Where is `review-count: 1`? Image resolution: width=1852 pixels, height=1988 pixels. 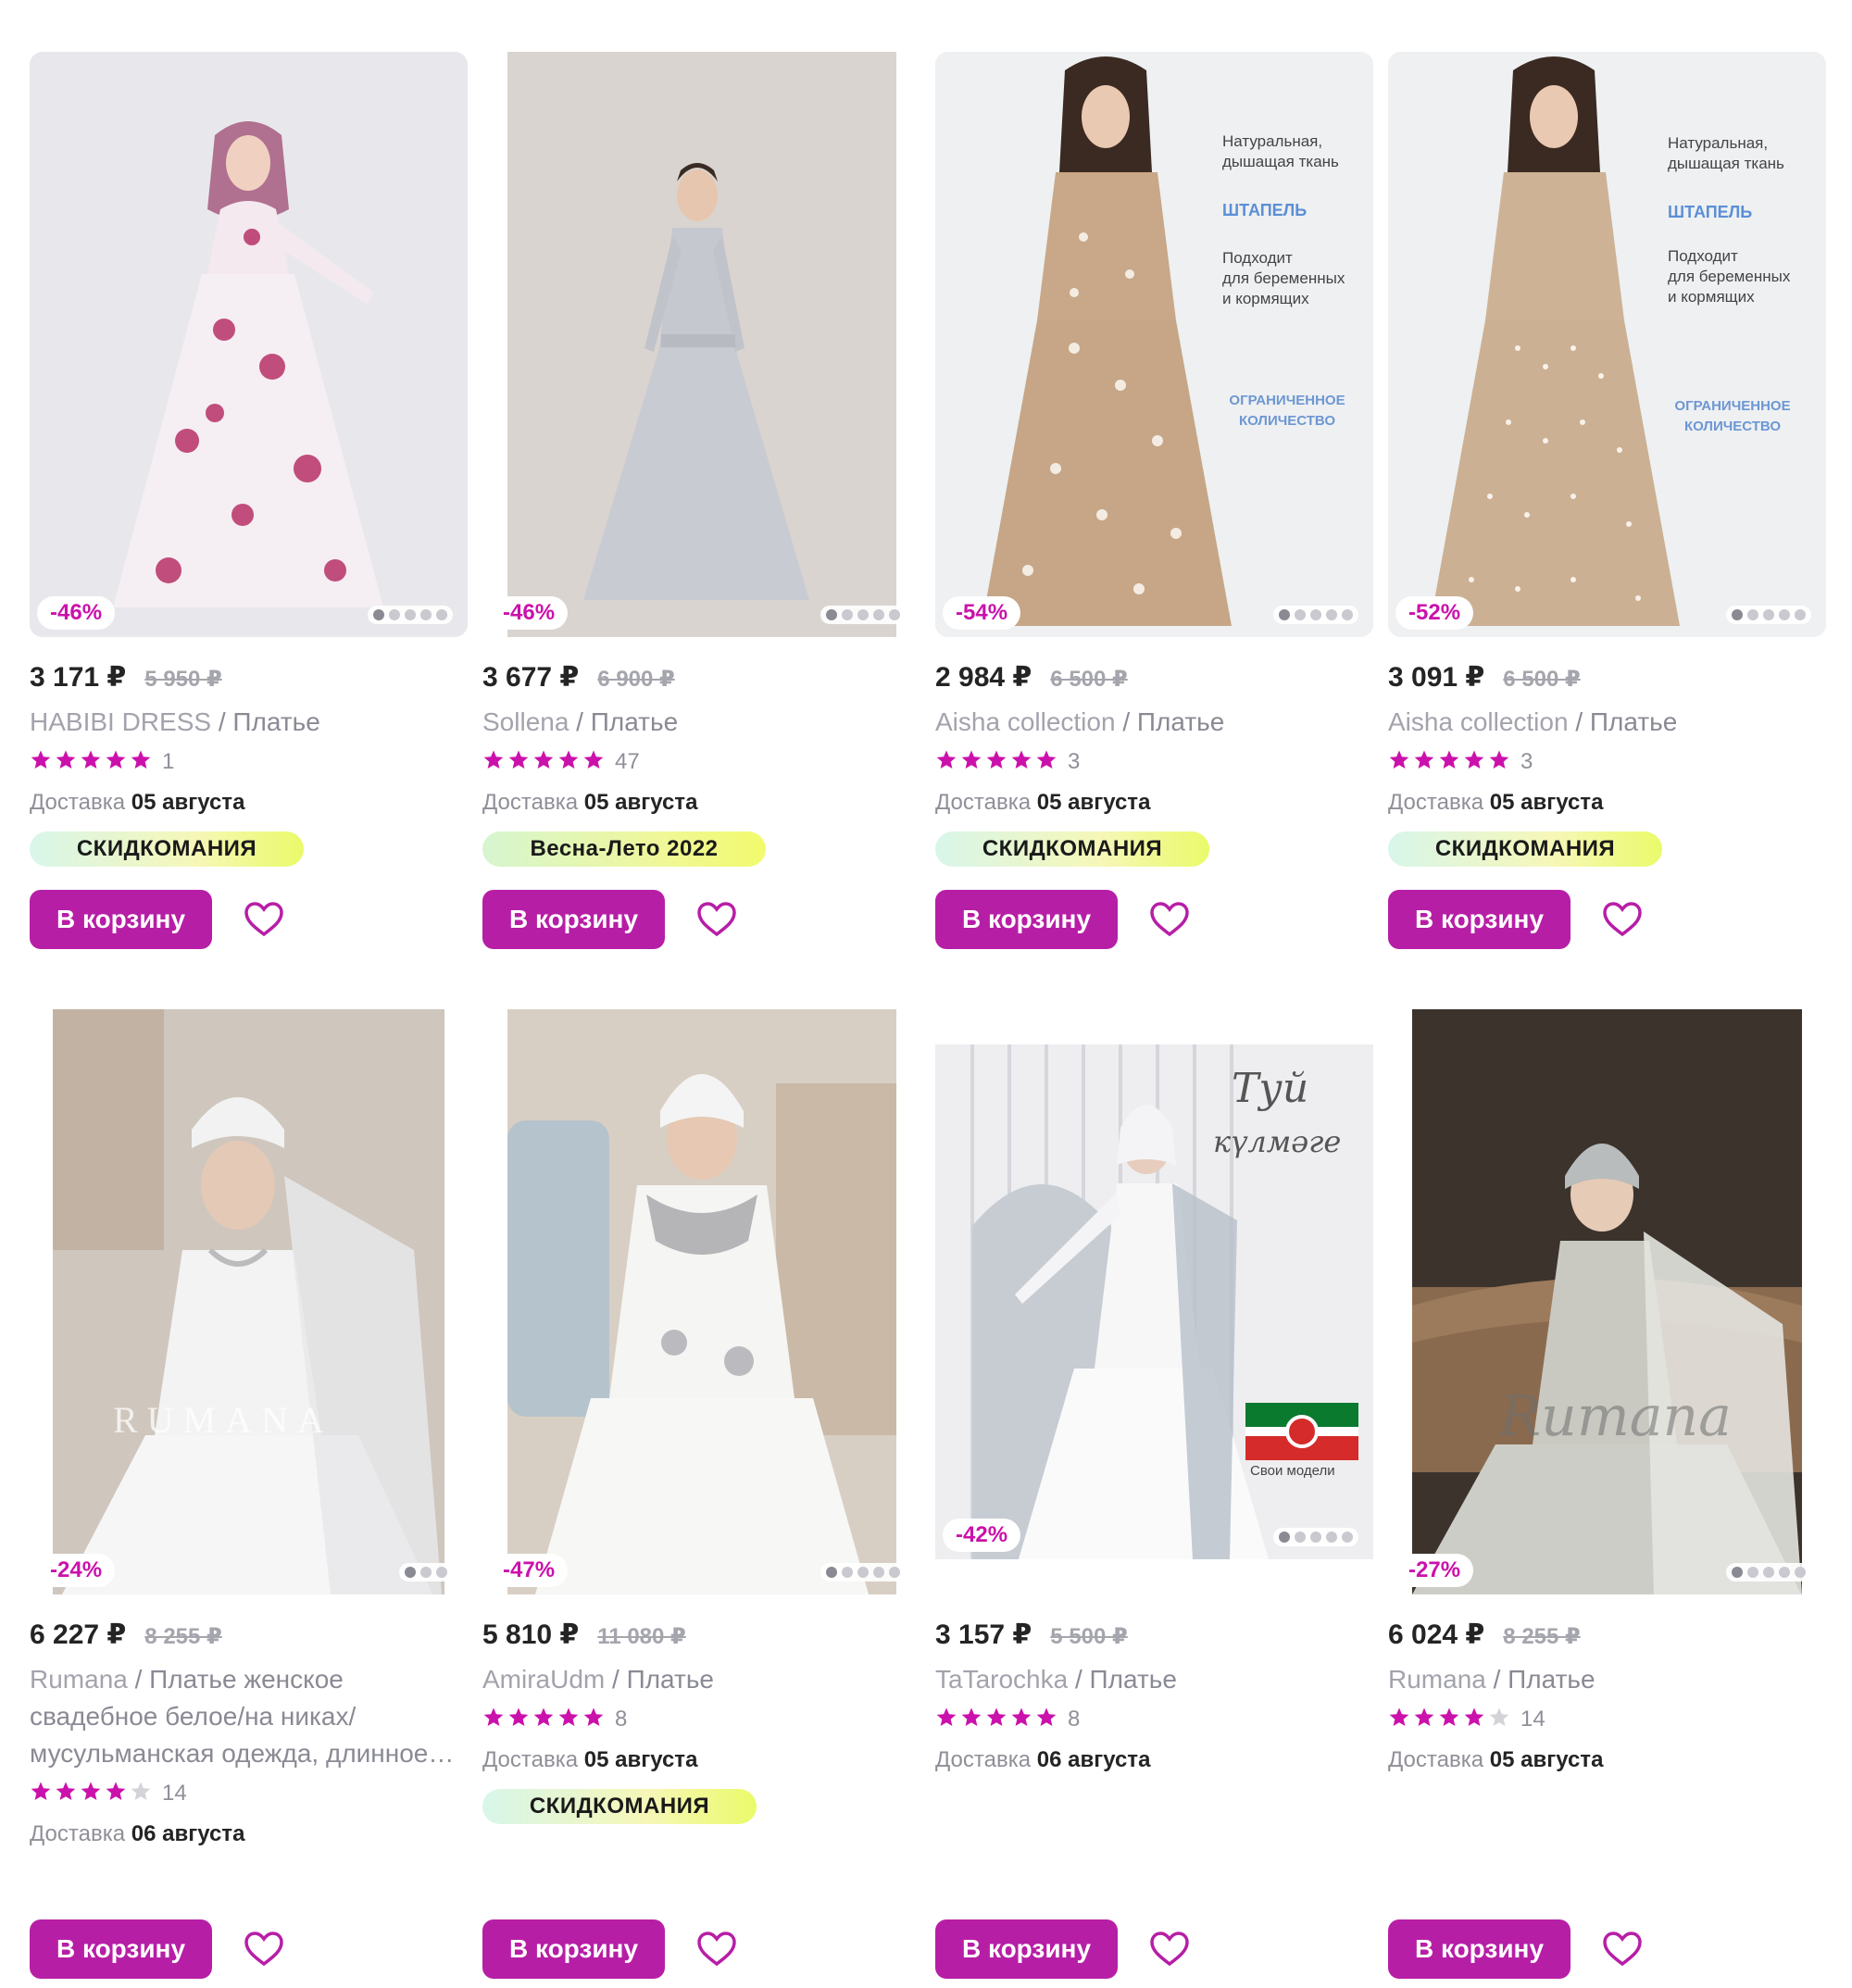
review-count: 1 is located at coordinates (168, 761).